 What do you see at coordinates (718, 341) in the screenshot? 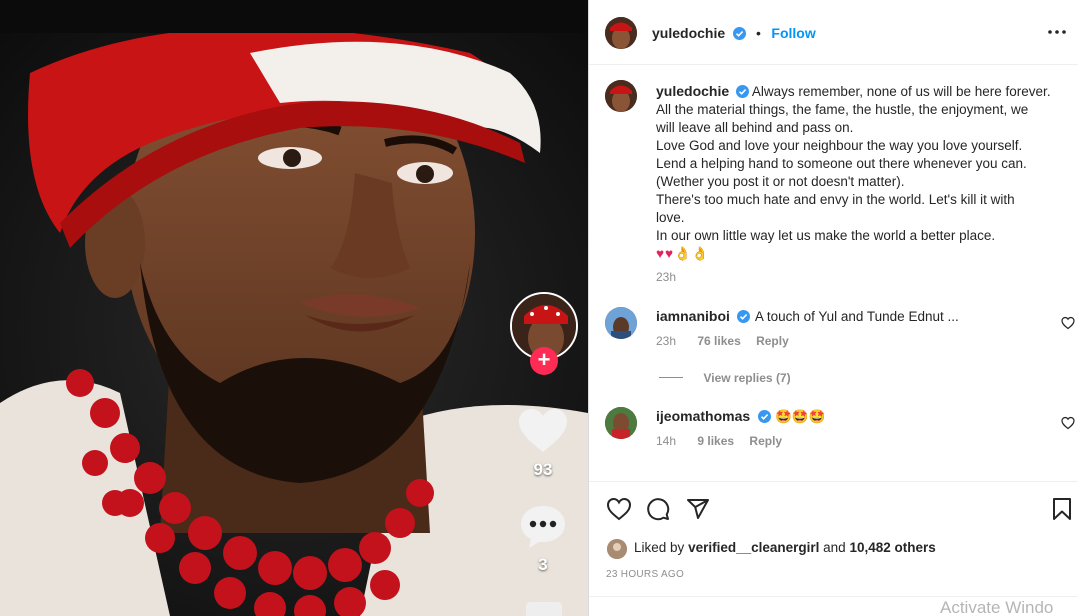
I see `comment-likes: 76 likes` at bounding box center [718, 341].